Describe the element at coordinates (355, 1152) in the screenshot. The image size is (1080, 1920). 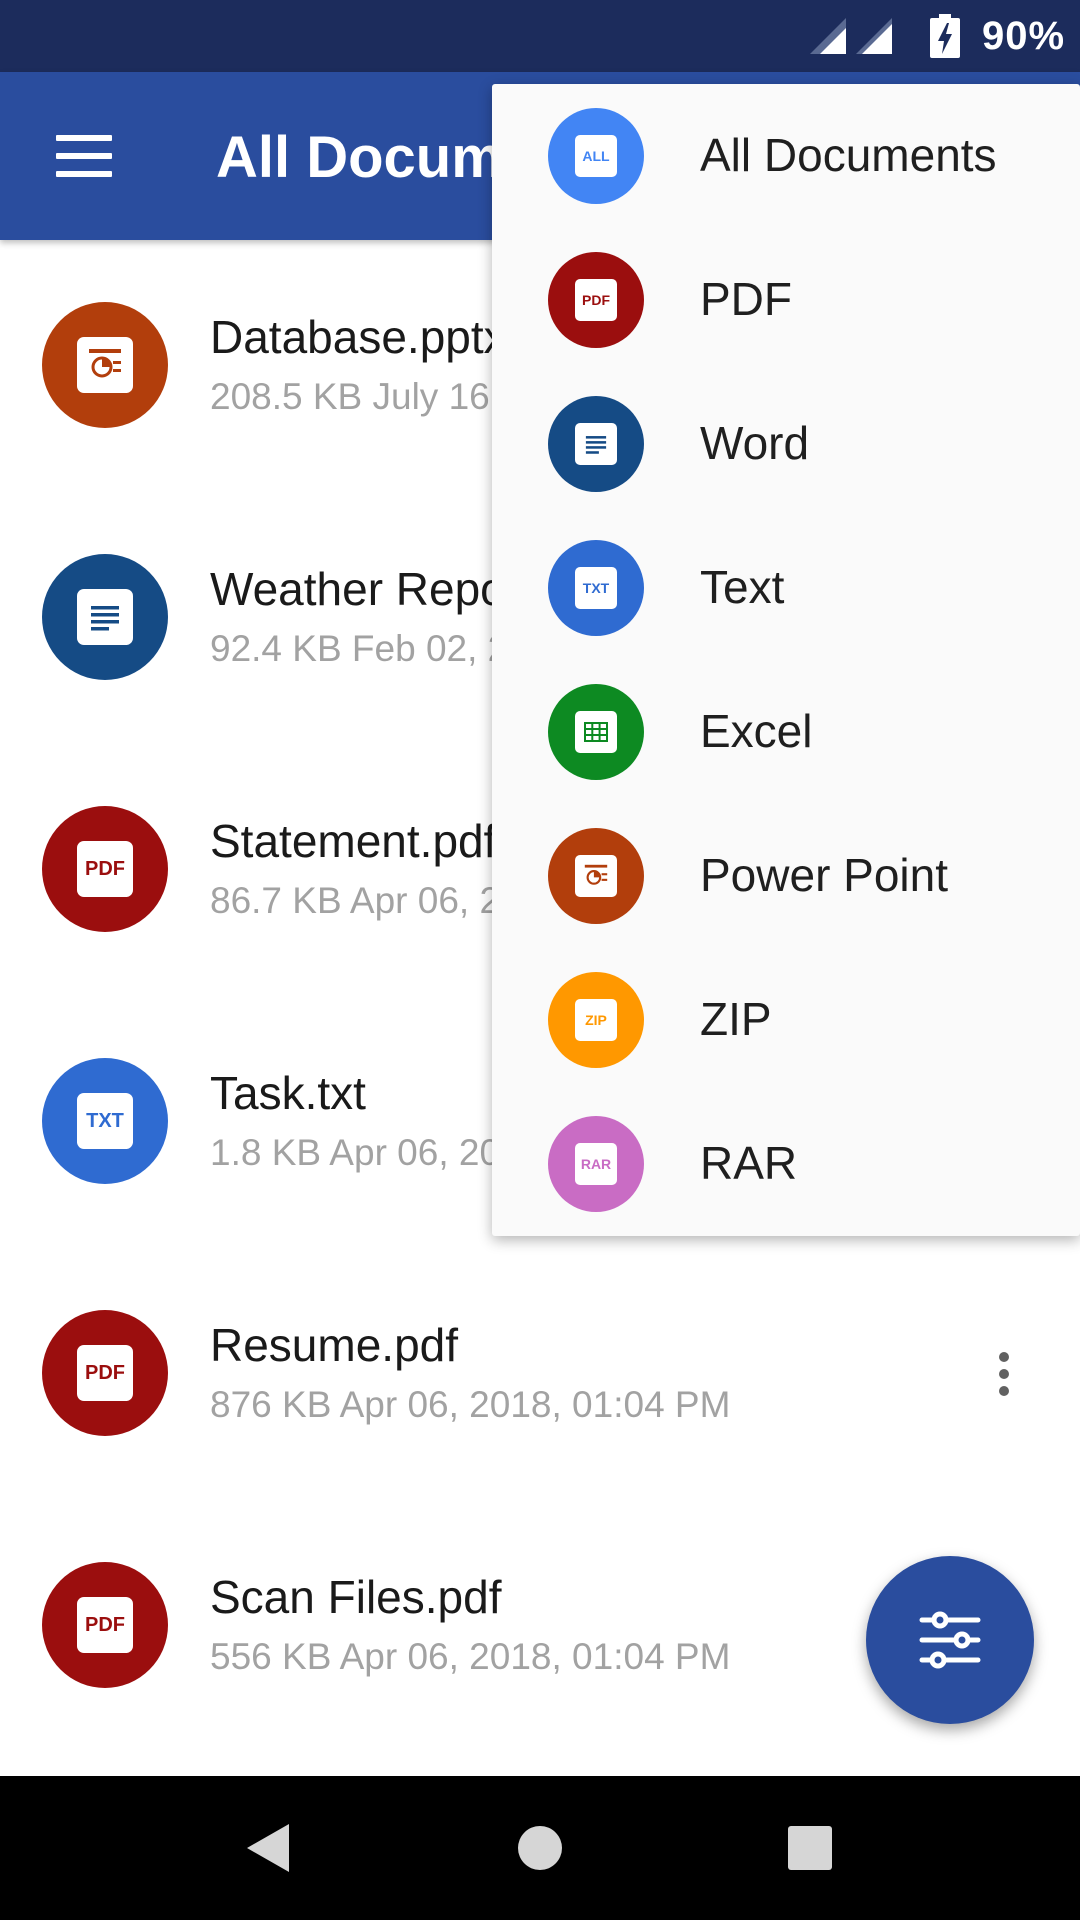
I see `file-meta: 1.8 KB Apr 06, 20` at that location.